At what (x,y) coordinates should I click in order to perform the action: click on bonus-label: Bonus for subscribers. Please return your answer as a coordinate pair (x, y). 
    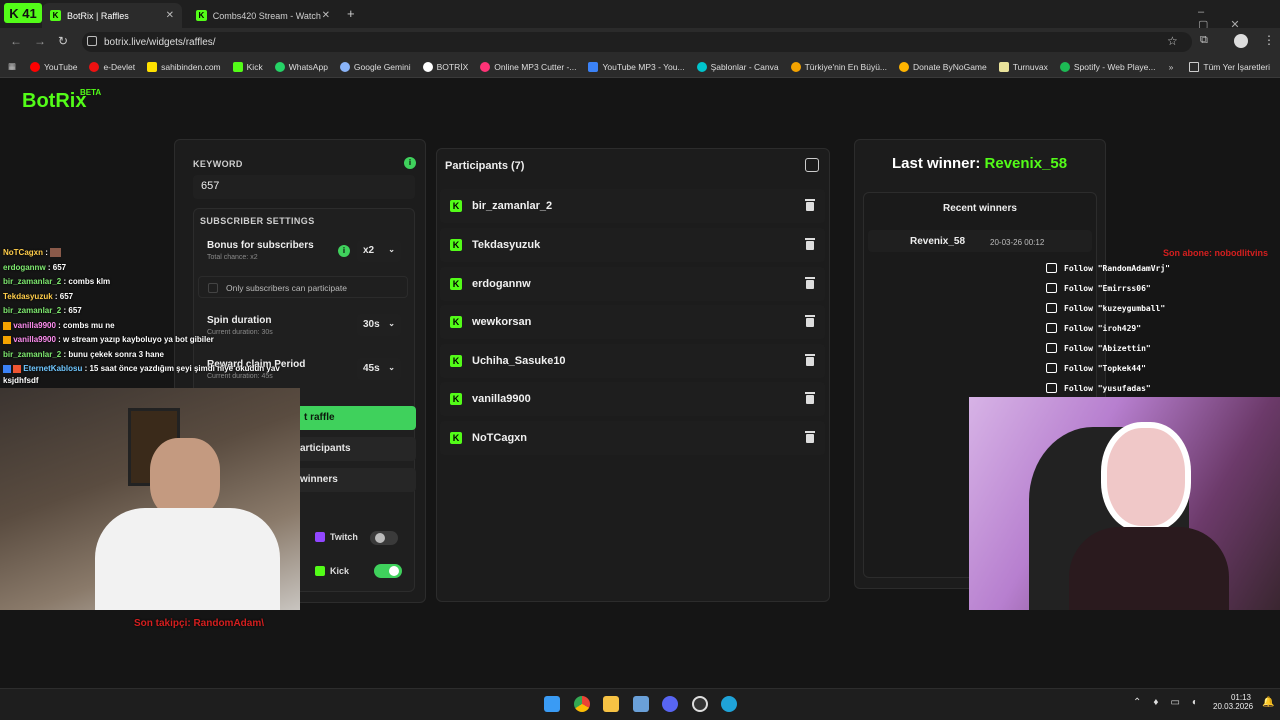
    Looking at the image, I should click on (260, 245).